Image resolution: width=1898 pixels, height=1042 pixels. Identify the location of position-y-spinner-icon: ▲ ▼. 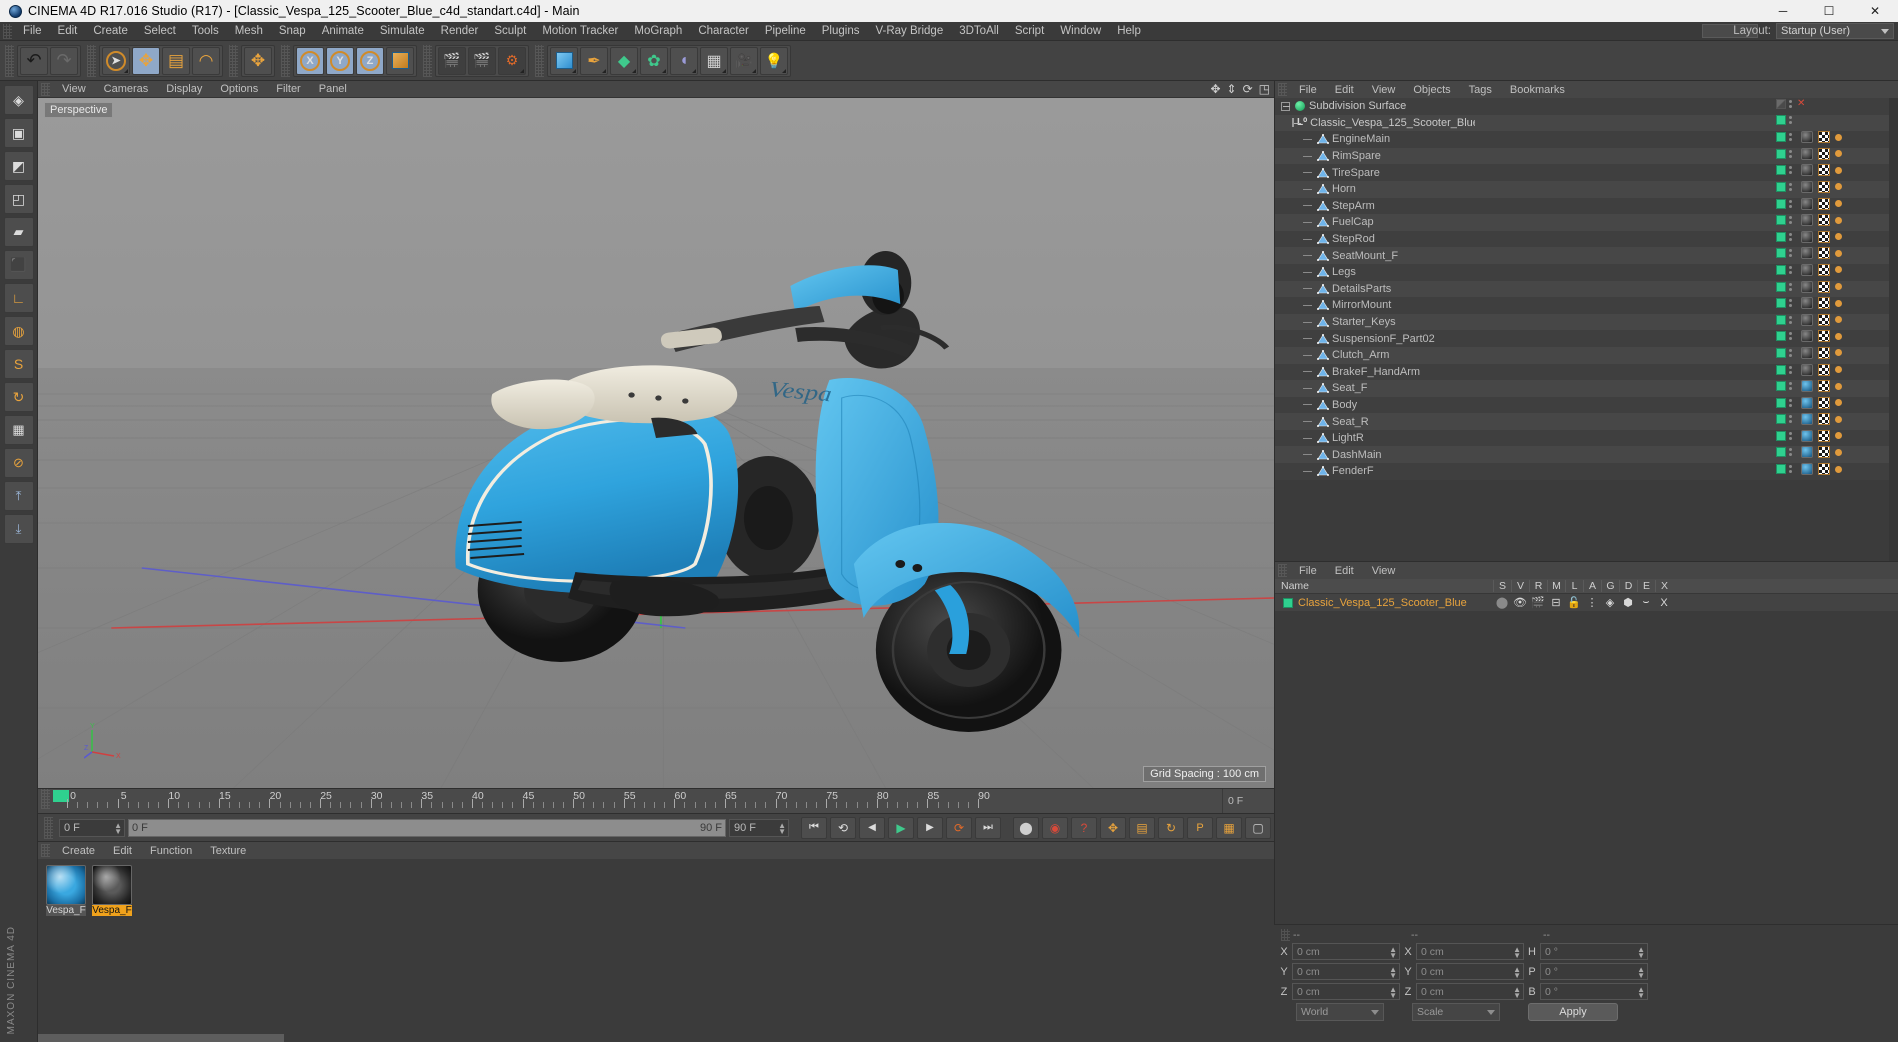
(1393, 973).